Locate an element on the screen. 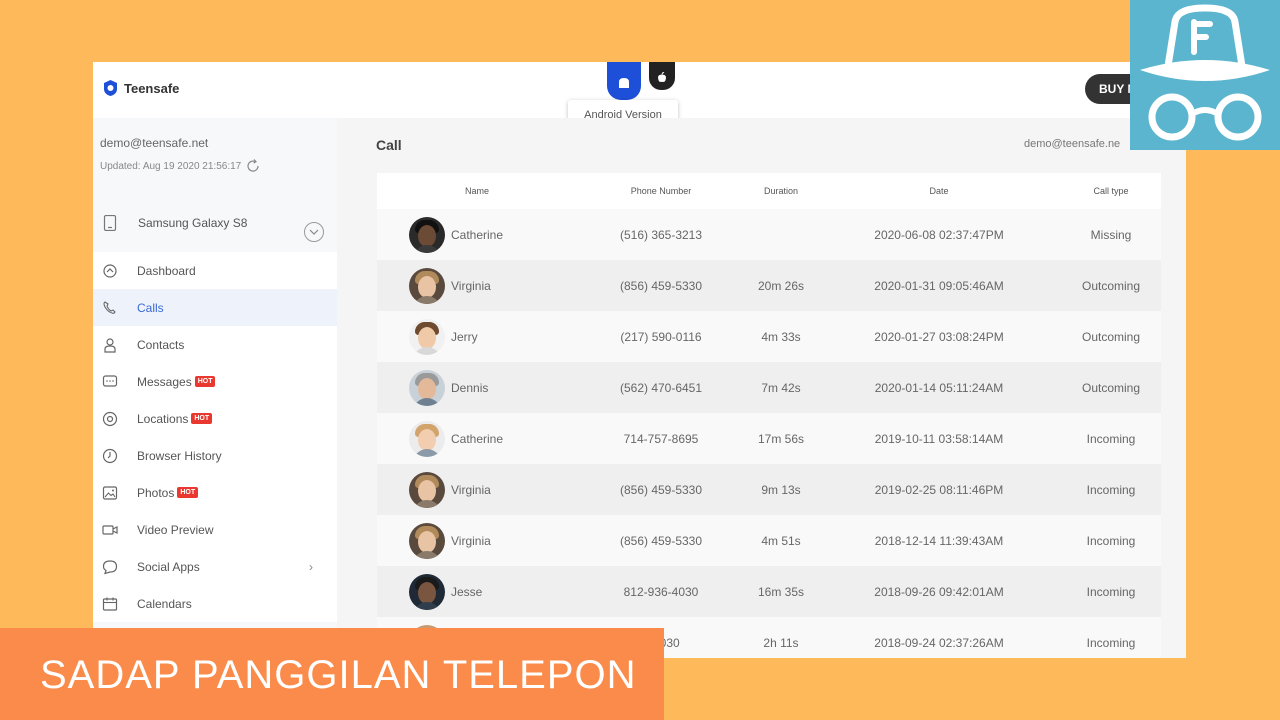  date-cell: 2018-09-24 02:37:26AM is located at coordinates (939, 642).